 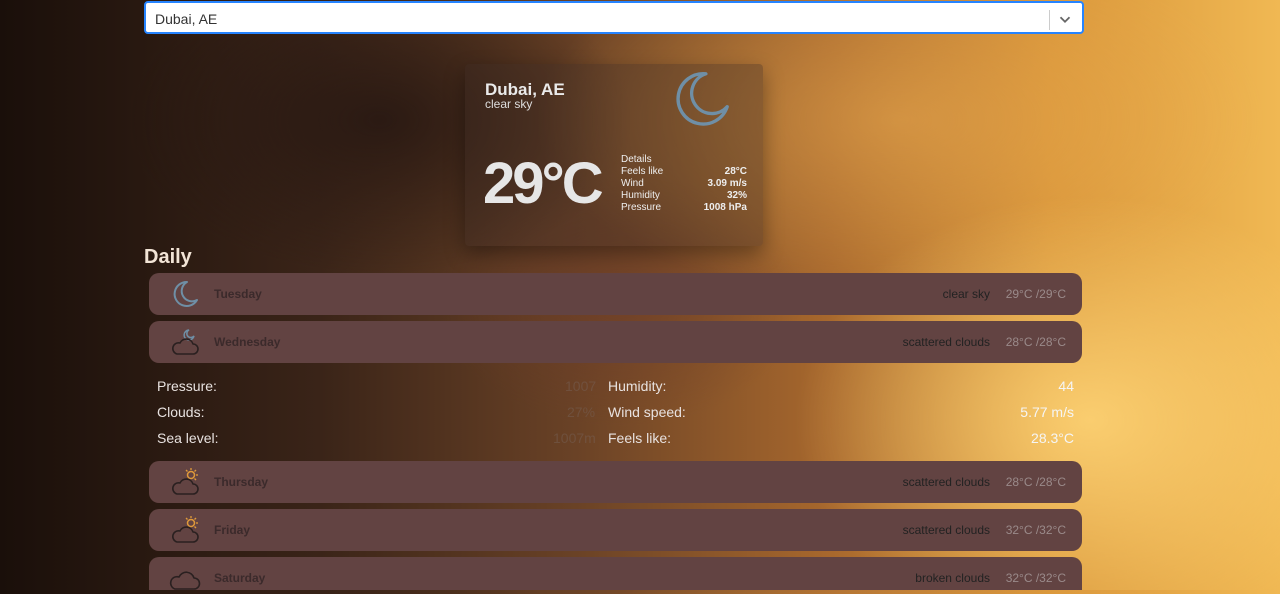 I want to click on daily-row-wednesday: Wednesday scattered clouds 28°C /28°C, so click(x=615, y=342).